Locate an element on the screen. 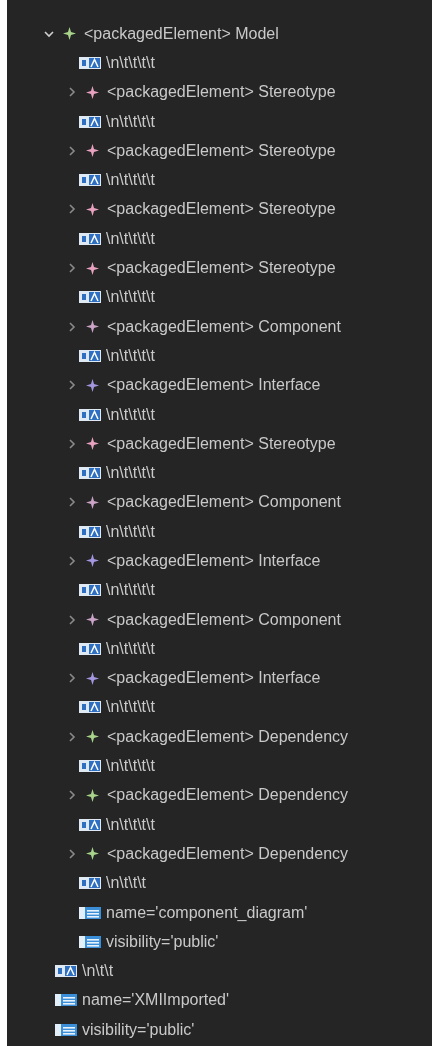 This screenshot has width=439, height=1046. text-node-label: \n\t\t\t is located at coordinates (126, 883).